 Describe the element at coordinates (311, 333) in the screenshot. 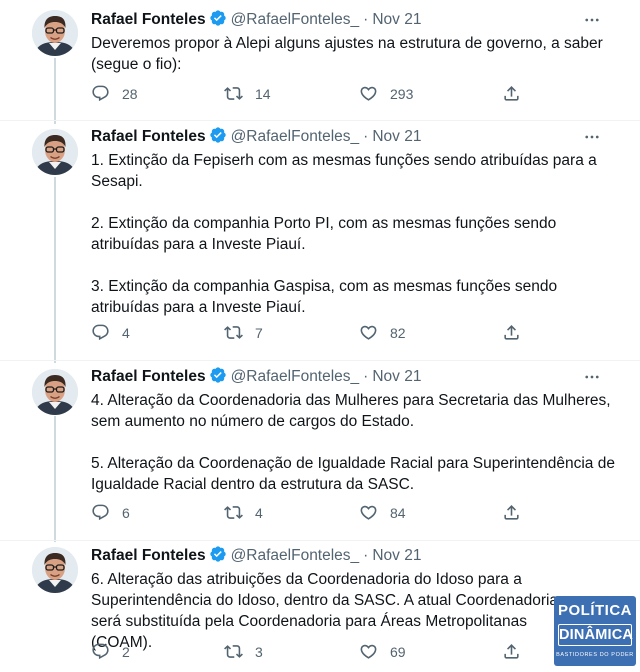

I see `tweet-actions: 4 7 82` at that location.